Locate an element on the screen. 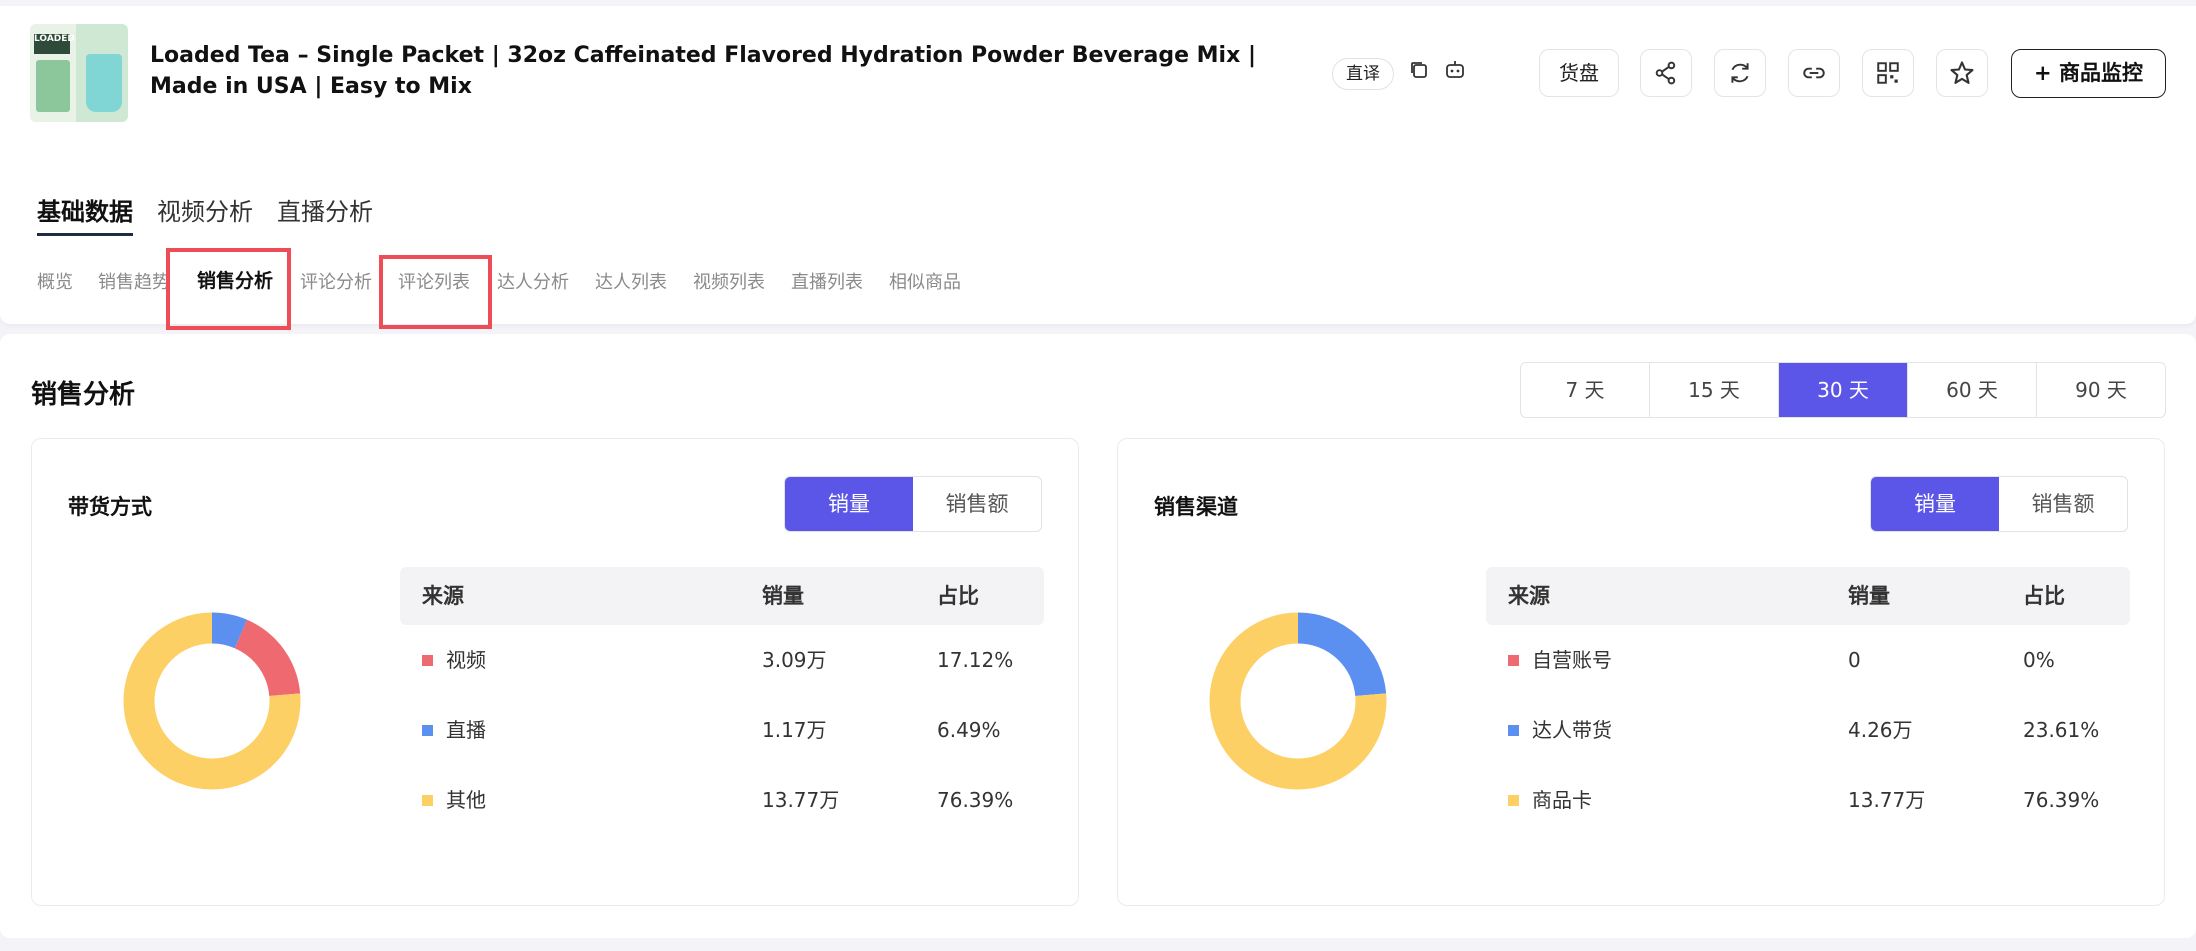 The image size is (2196, 951). section-title: 销售分析 is located at coordinates (83, 395).